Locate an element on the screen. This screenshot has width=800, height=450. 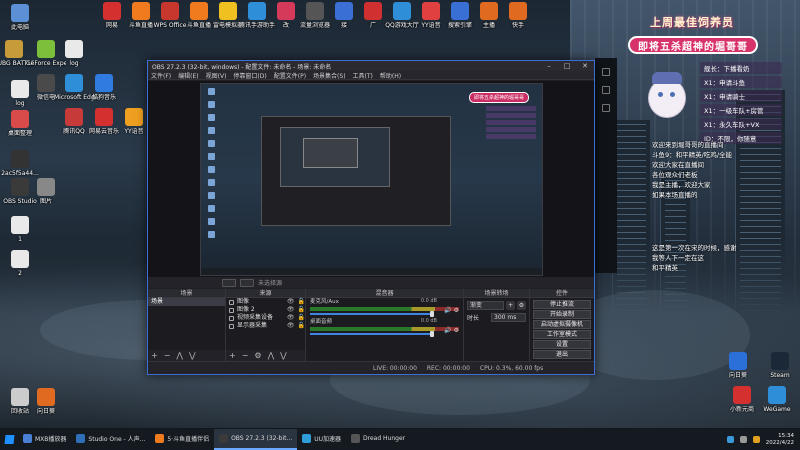
menu-item: 场景集合(S) is located at coordinates (329, 75).